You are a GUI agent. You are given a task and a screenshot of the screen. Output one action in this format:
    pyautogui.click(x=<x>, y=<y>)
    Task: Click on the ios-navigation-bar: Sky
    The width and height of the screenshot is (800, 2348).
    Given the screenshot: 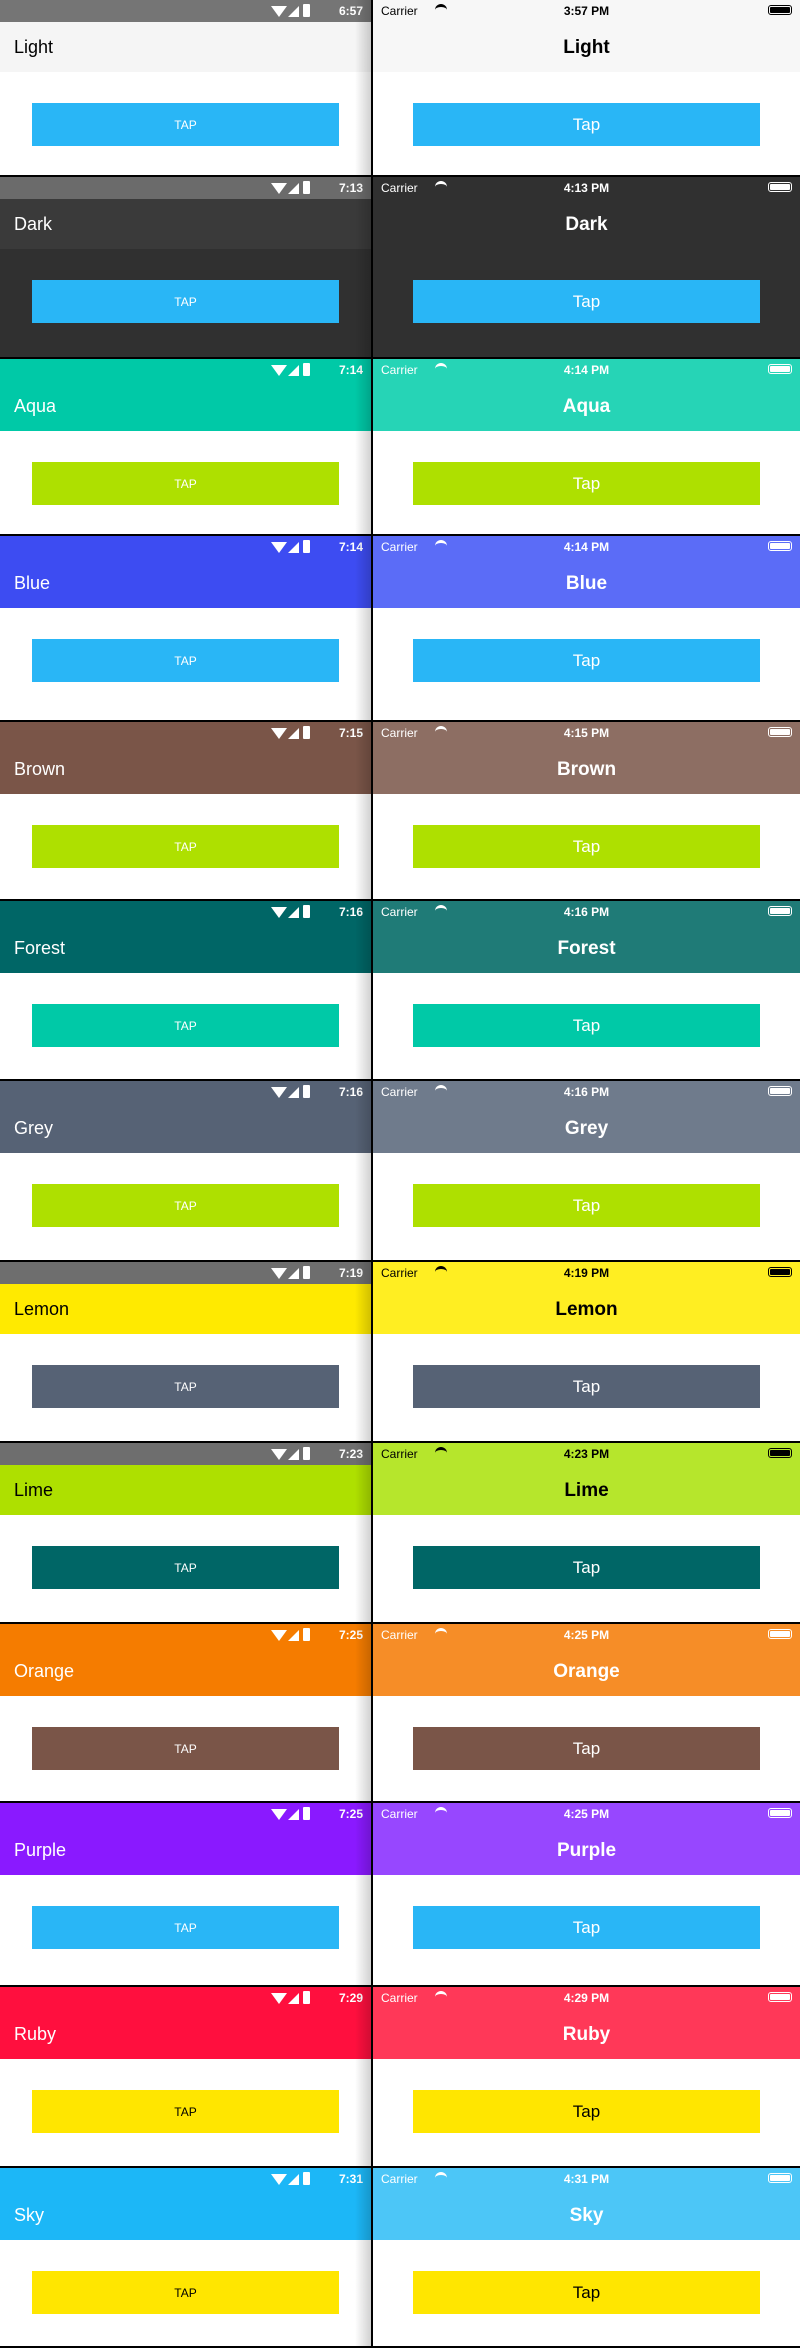 What is the action you would take?
    pyautogui.click(x=586, y=2215)
    